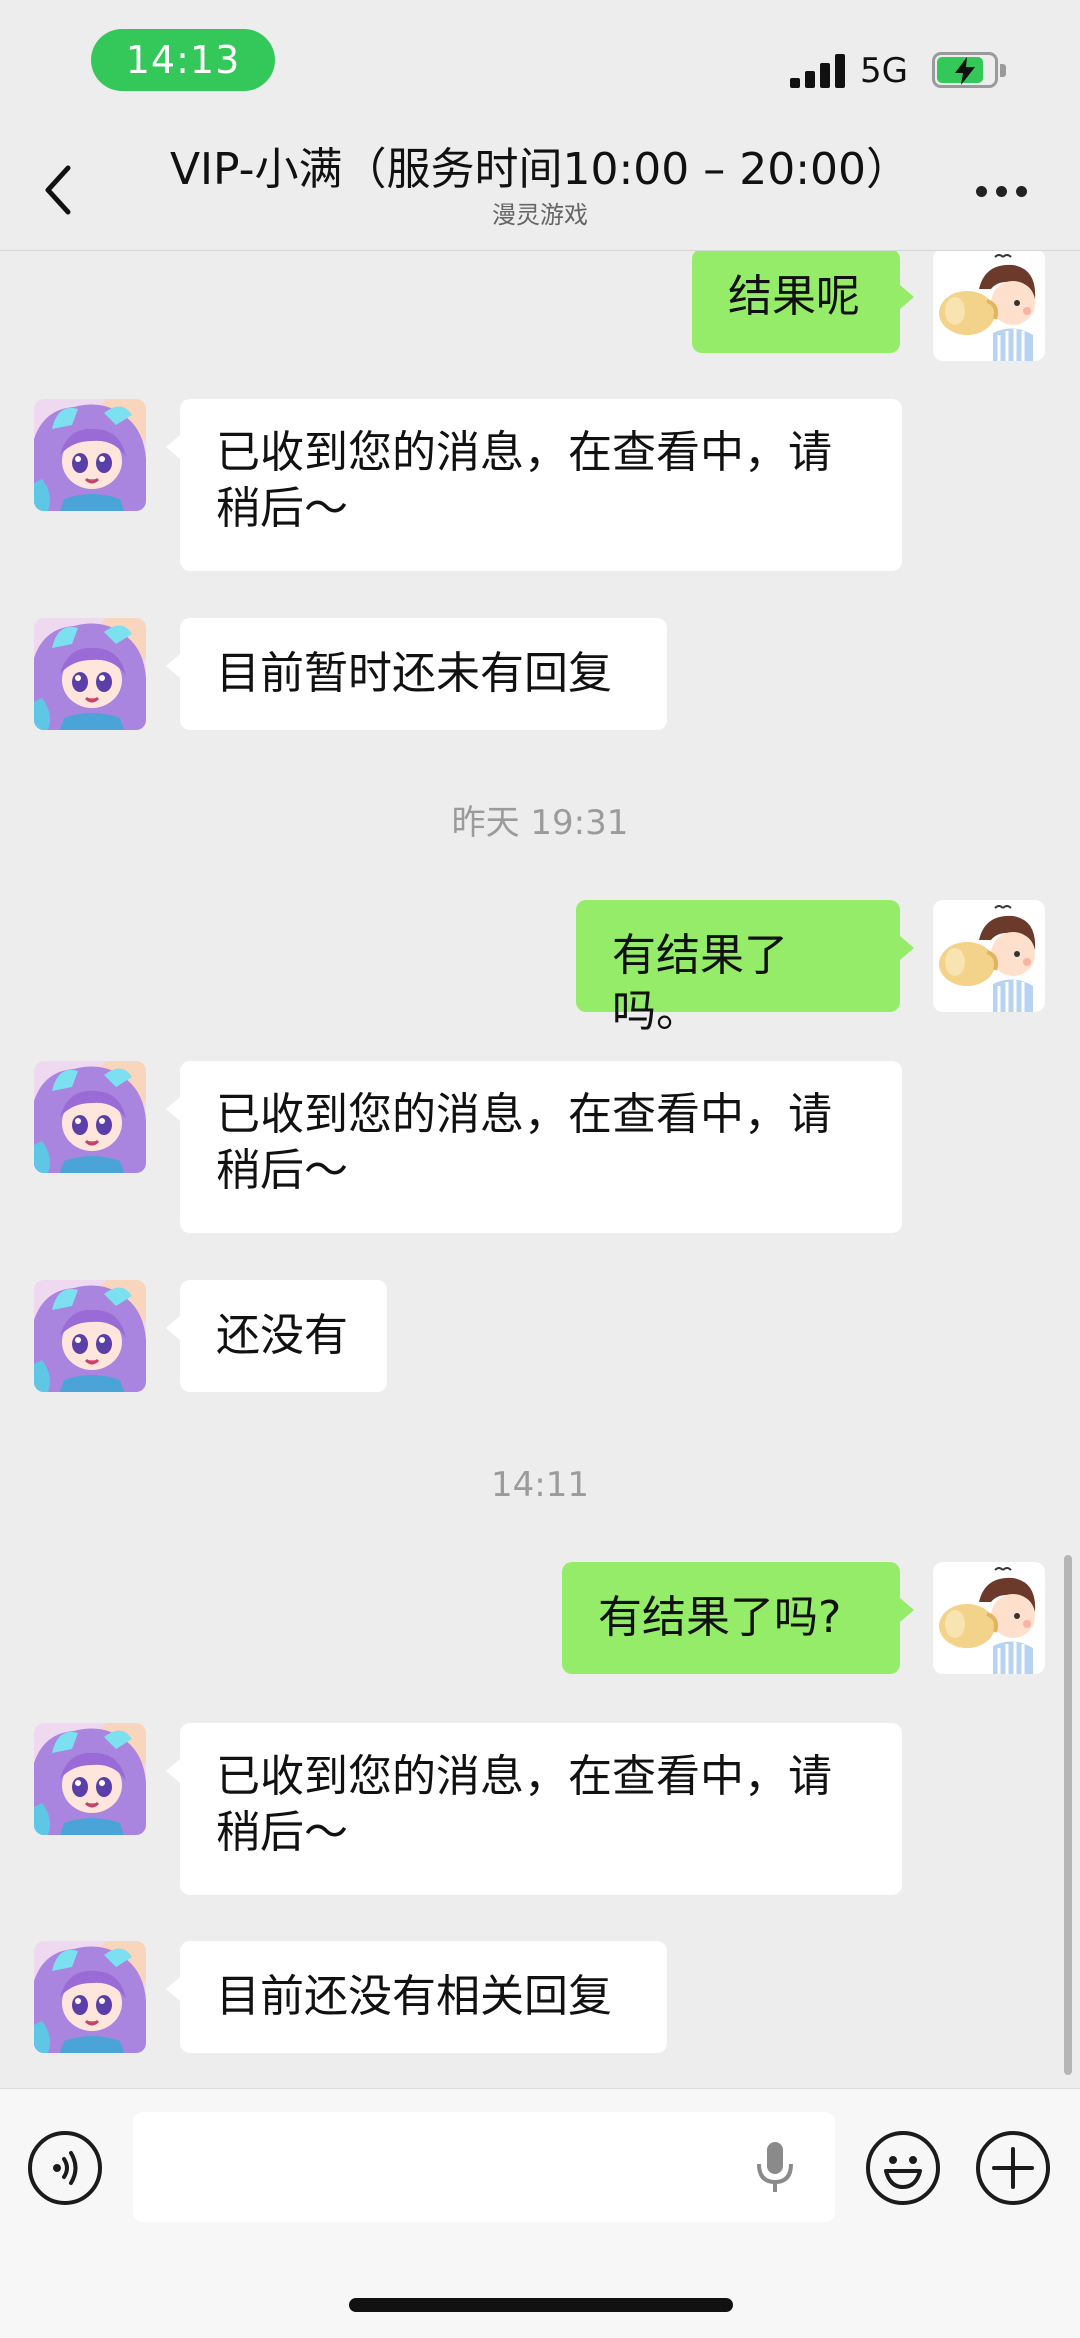 The height and width of the screenshot is (2338, 1080). I want to click on message-input, so click(484, 2167).